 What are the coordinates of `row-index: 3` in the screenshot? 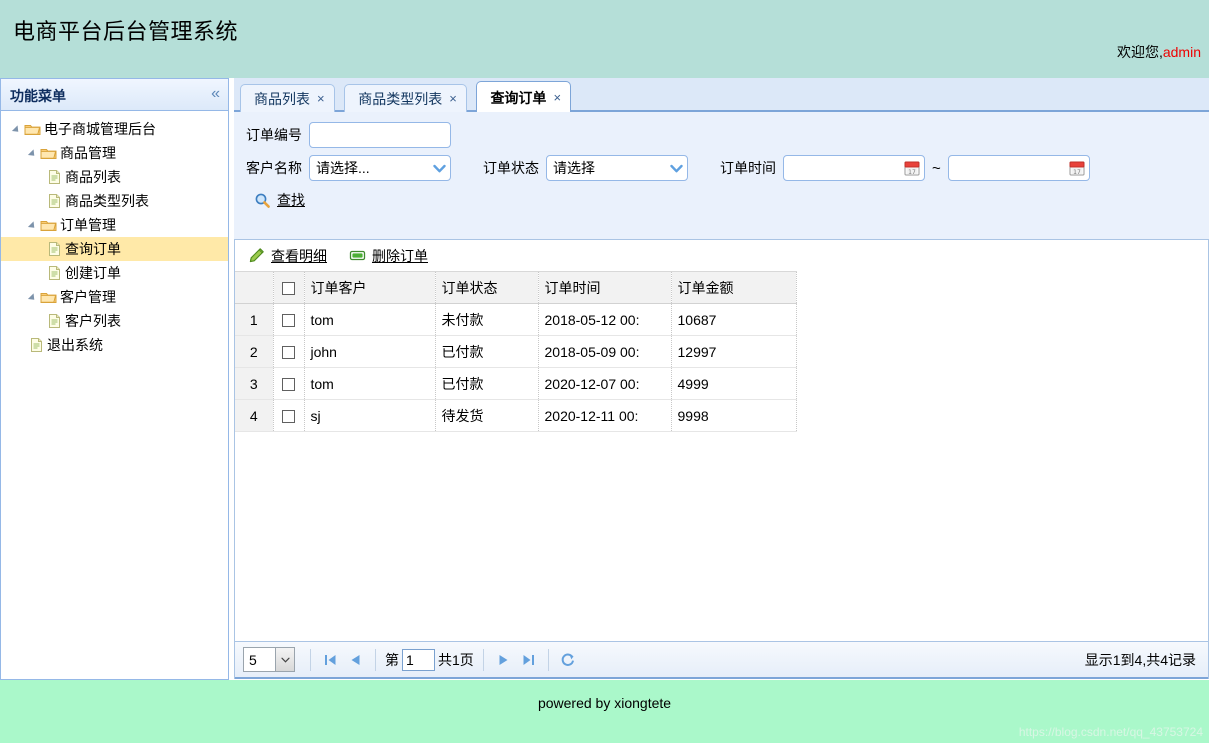 It's located at (254, 383).